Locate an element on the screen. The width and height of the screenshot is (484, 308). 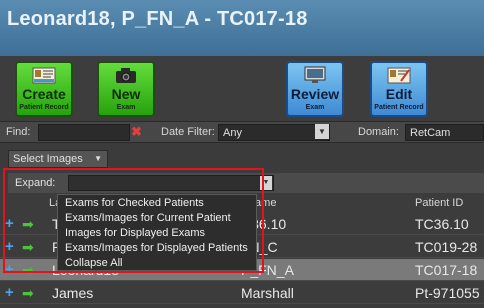
find-label: Find: is located at coordinates (18, 132).